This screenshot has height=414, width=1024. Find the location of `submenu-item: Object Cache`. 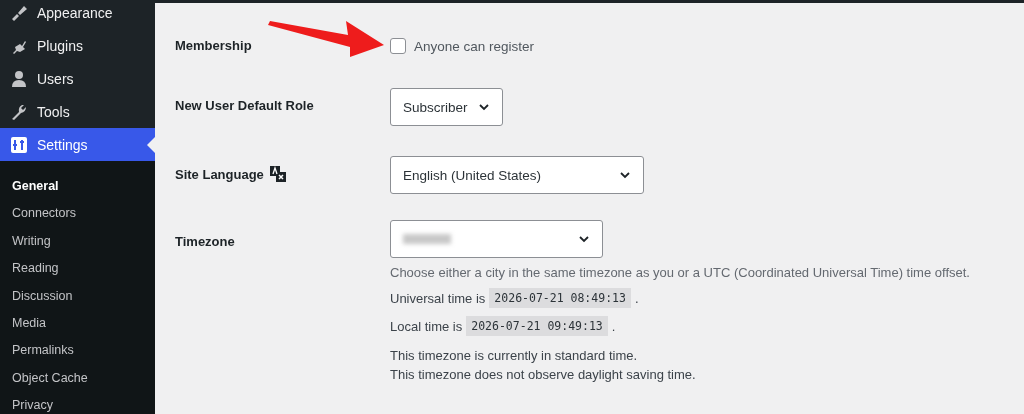

submenu-item: Object Cache is located at coordinates (77, 378).